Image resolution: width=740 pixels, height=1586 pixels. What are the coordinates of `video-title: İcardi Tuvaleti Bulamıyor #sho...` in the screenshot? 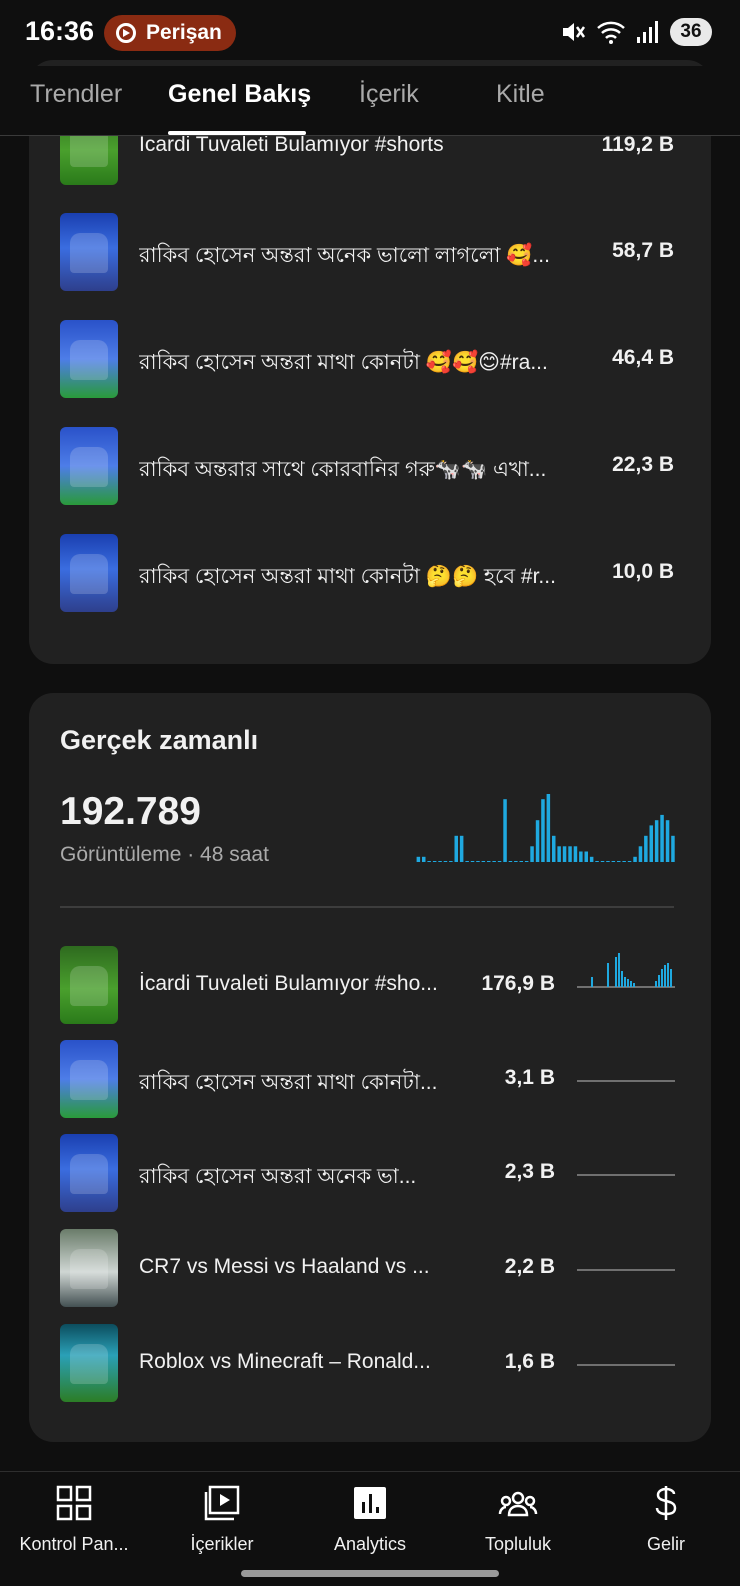 It's located at (288, 983).